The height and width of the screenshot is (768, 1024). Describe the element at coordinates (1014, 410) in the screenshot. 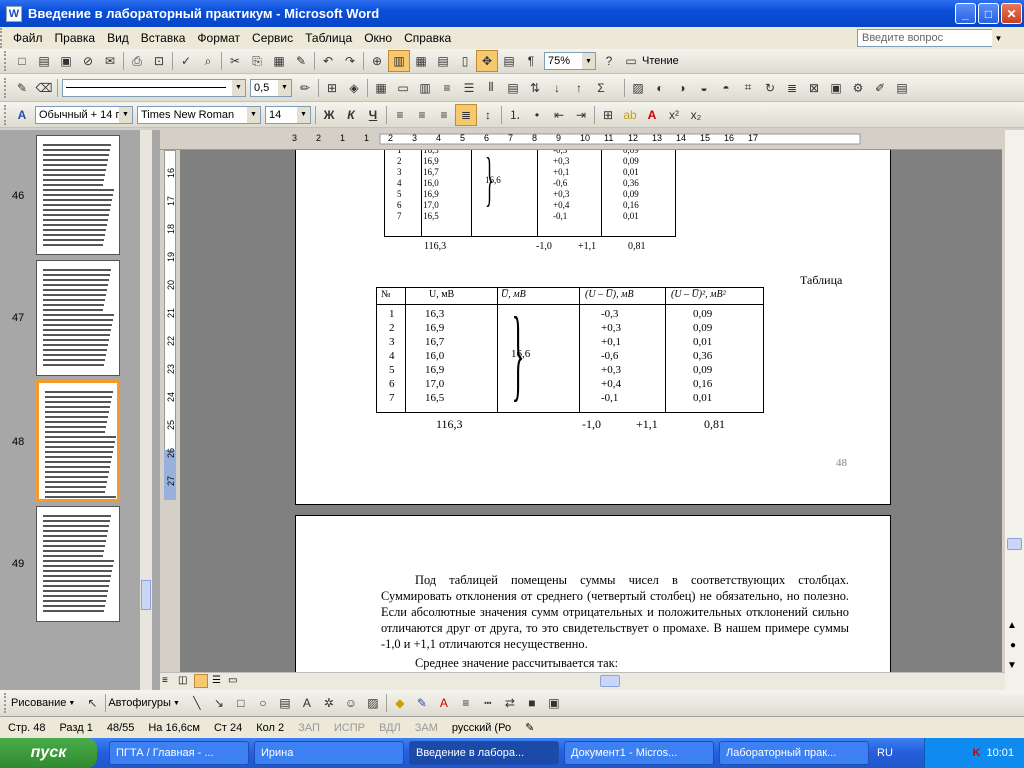

I see `vertical-scrollbar: ▲ ● ▼` at that location.